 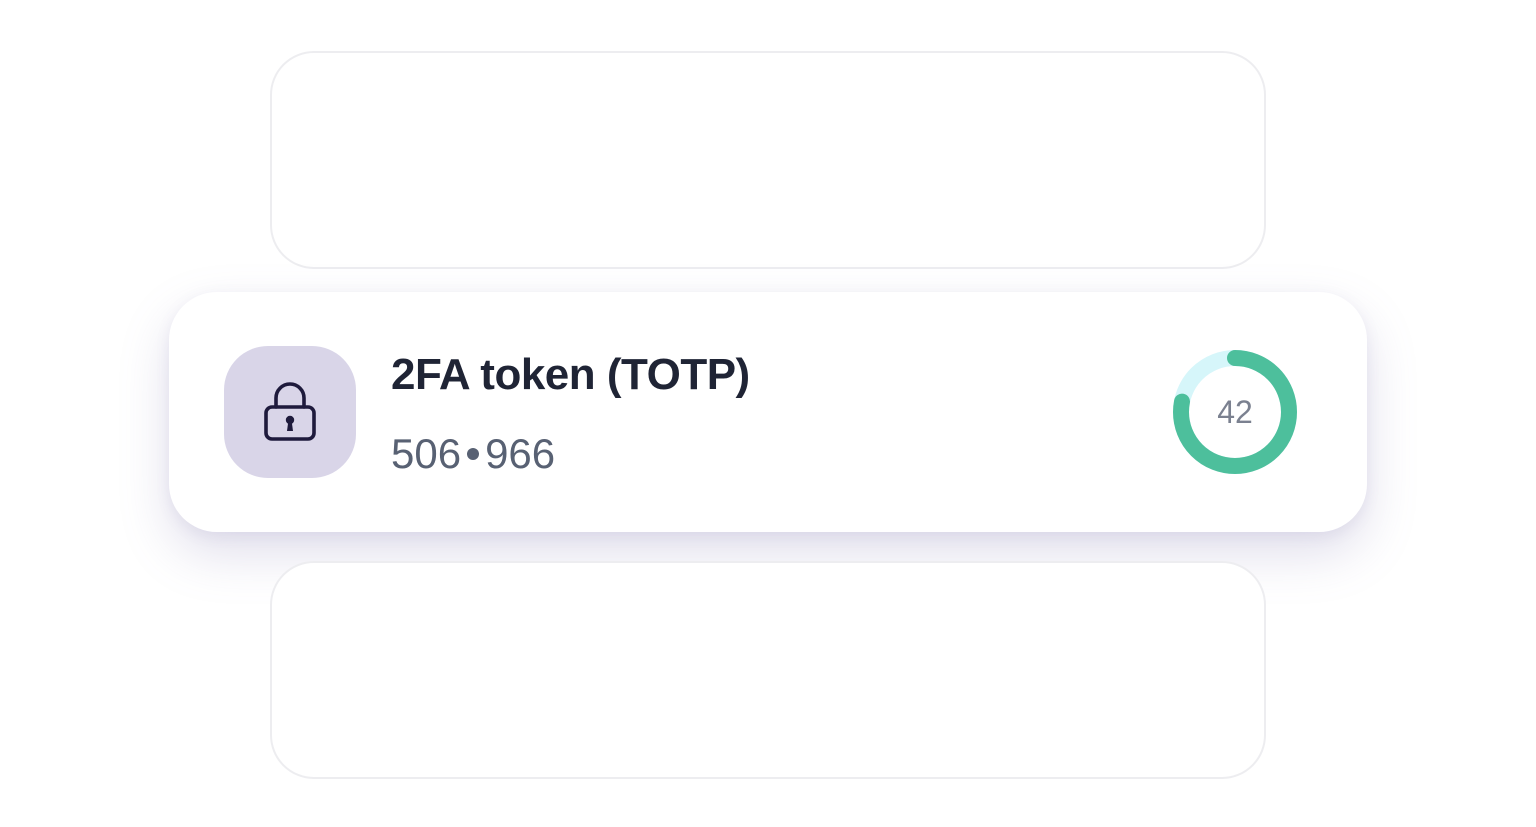 I want to click on token-code-second-half: 966, so click(x=520, y=453).